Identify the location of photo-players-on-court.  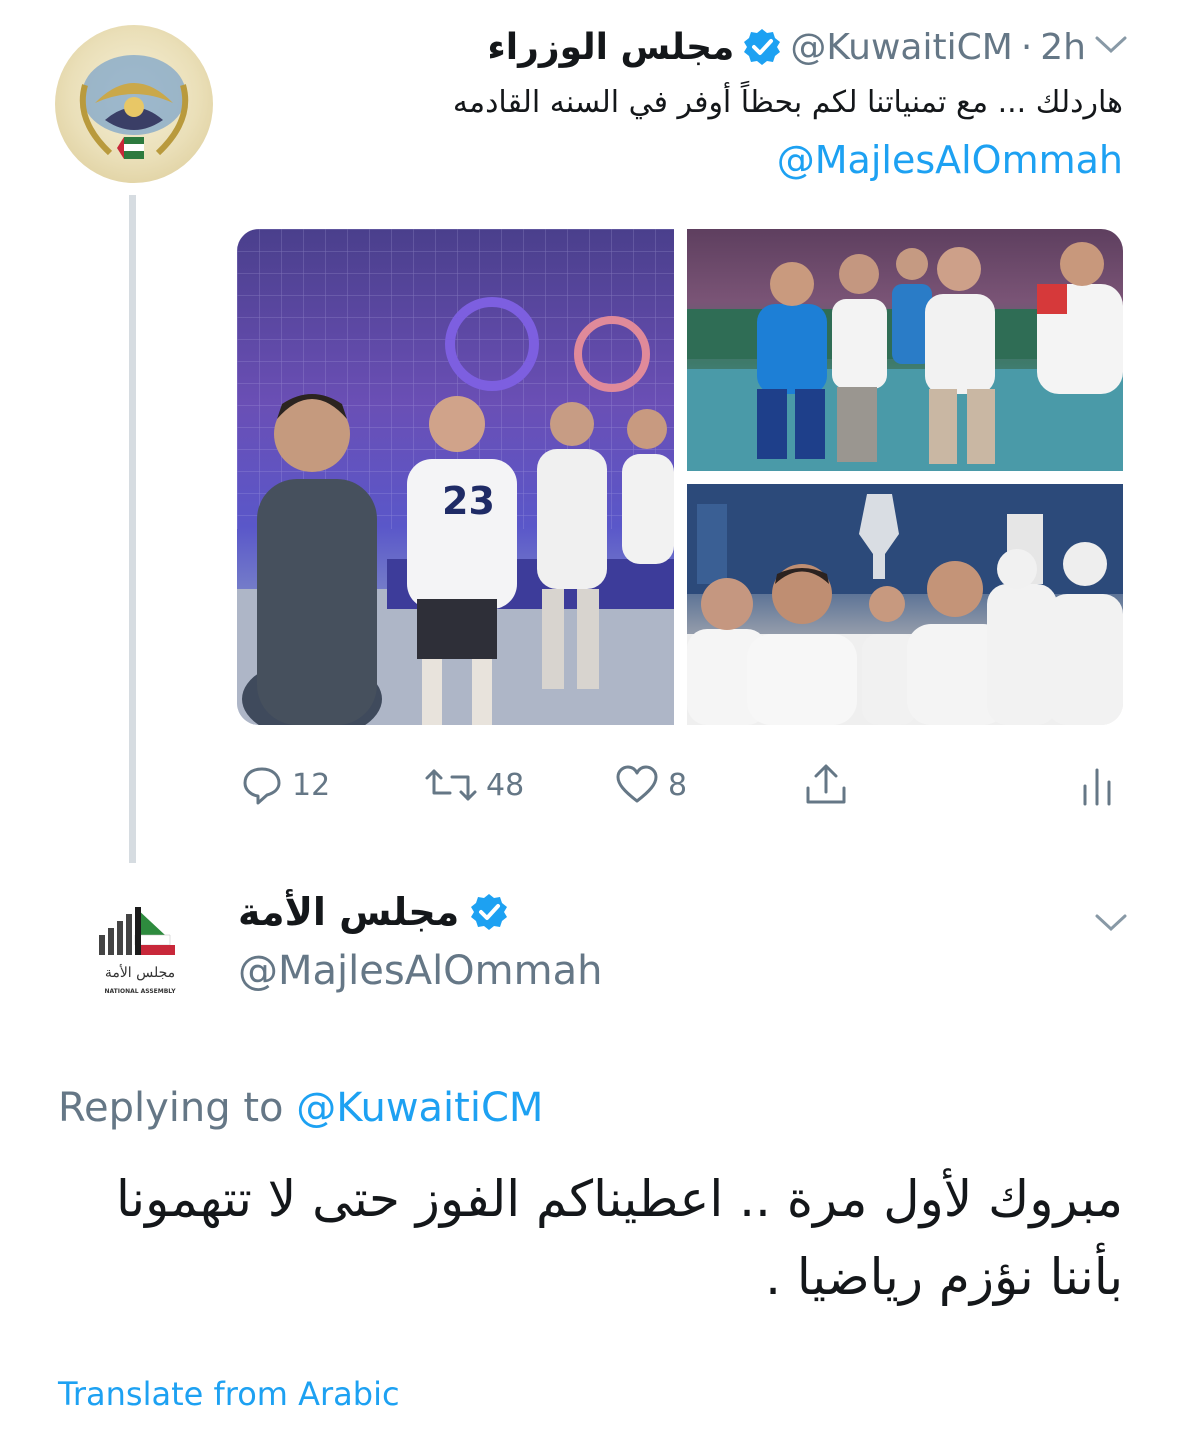
(905, 350).